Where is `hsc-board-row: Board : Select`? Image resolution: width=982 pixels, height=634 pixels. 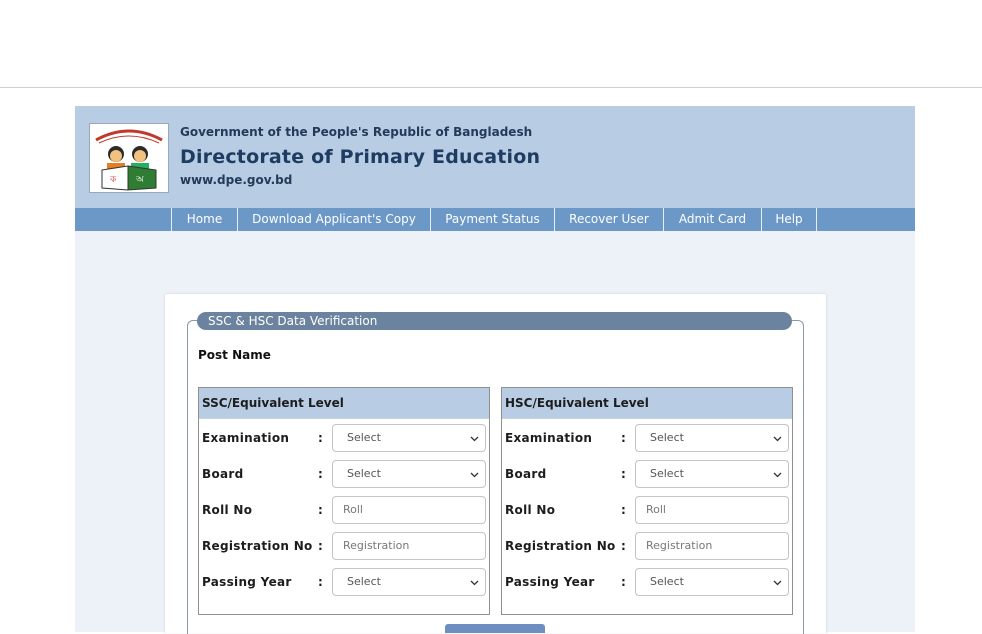 hsc-board-row: Board : Select is located at coordinates (647, 474).